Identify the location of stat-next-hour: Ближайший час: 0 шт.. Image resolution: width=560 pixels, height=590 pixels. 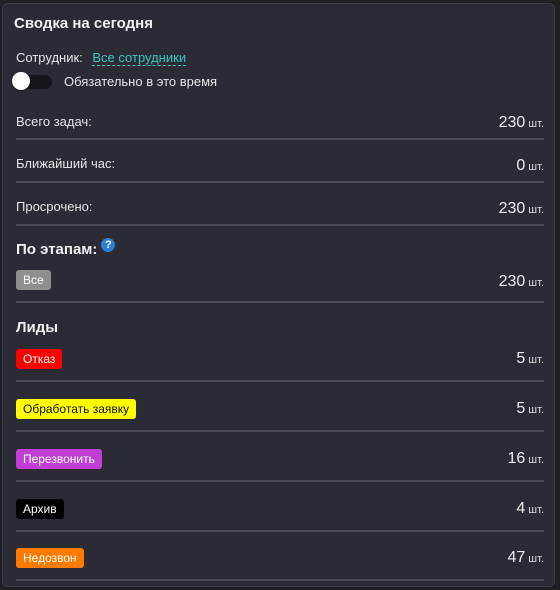
(280, 167).